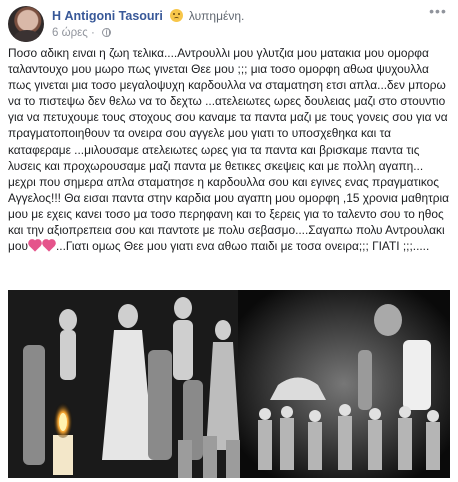 The height and width of the screenshot is (482, 458). I want to click on post-meta: 6 ώρες ·, so click(82, 33).